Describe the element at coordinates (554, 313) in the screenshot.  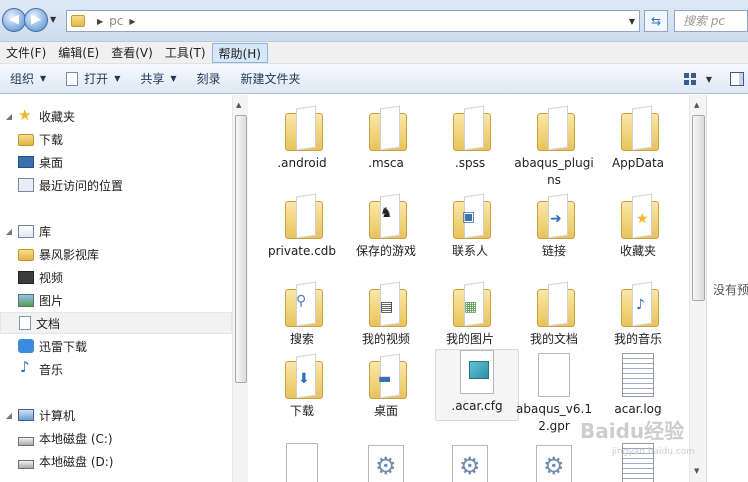
I see `file-item: 我的文档` at that location.